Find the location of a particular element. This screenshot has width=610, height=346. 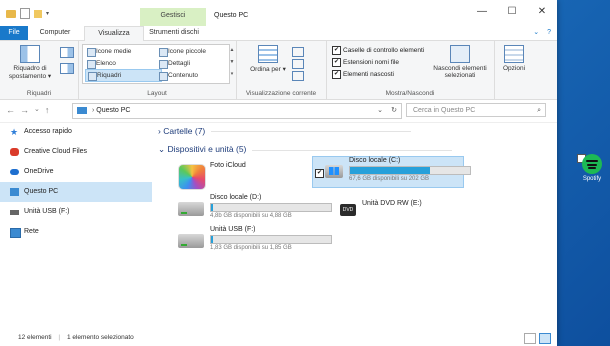

spotify-desktop-icon: Spotify is located at coordinates (592, 168).